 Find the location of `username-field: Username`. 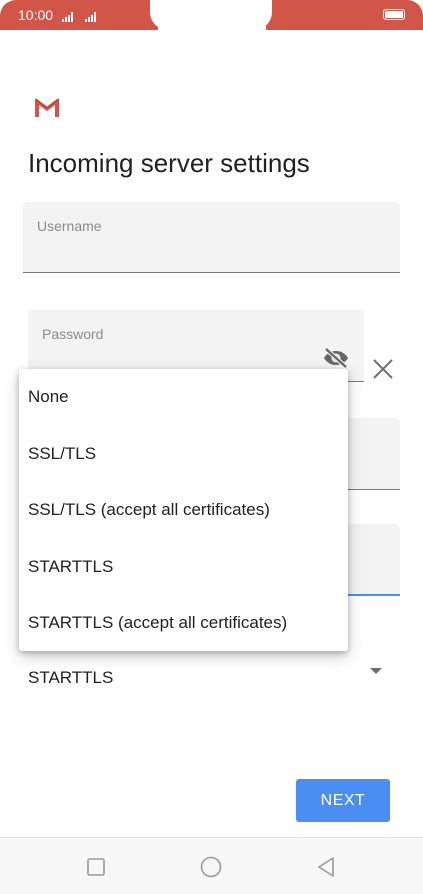

username-field: Username is located at coordinates (211, 237).